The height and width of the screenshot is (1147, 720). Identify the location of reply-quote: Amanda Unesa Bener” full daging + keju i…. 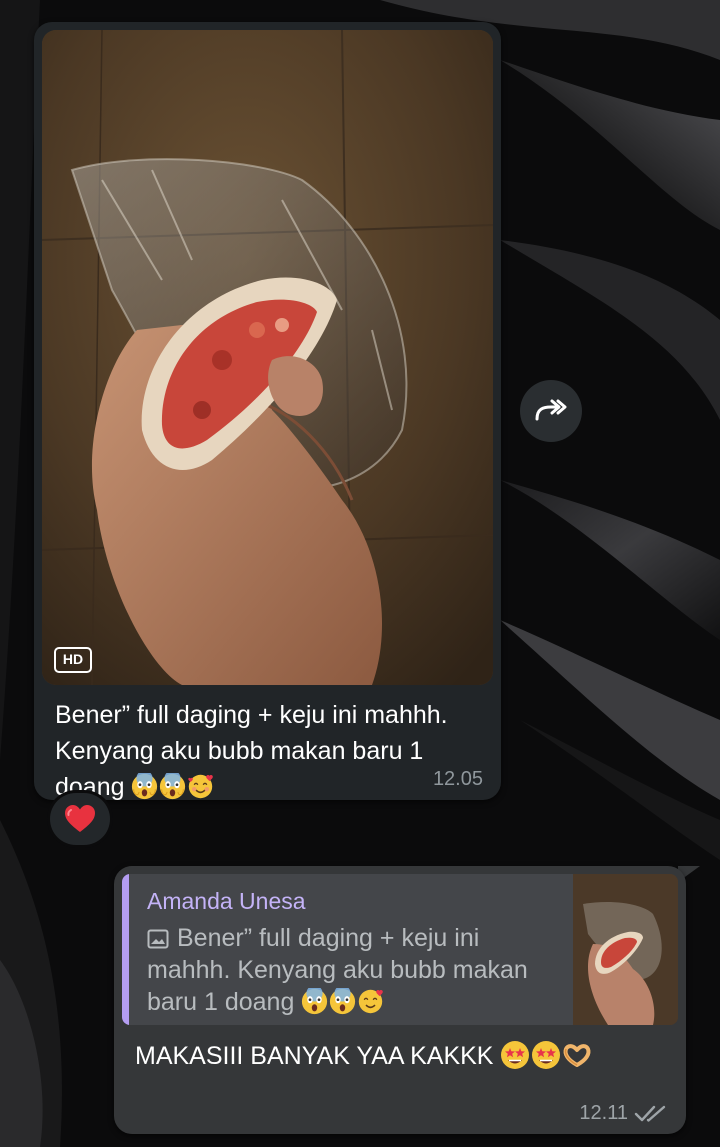
(400, 949).